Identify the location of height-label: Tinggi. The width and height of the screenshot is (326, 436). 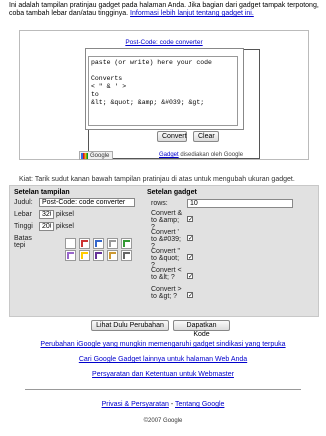
(23, 226).